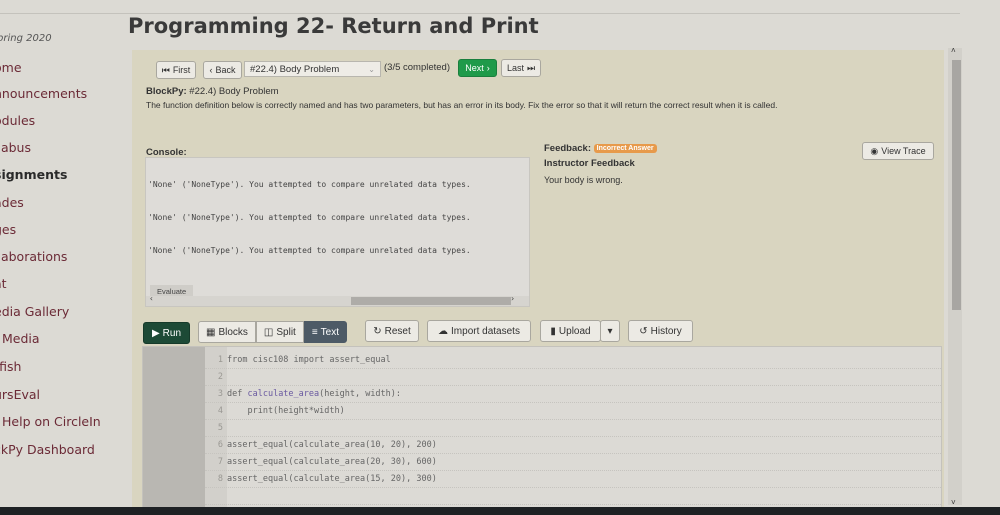  What do you see at coordinates (953, 502) in the screenshot?
I see `scroll-down-icon: ˅` at bounding box center [953, 502].